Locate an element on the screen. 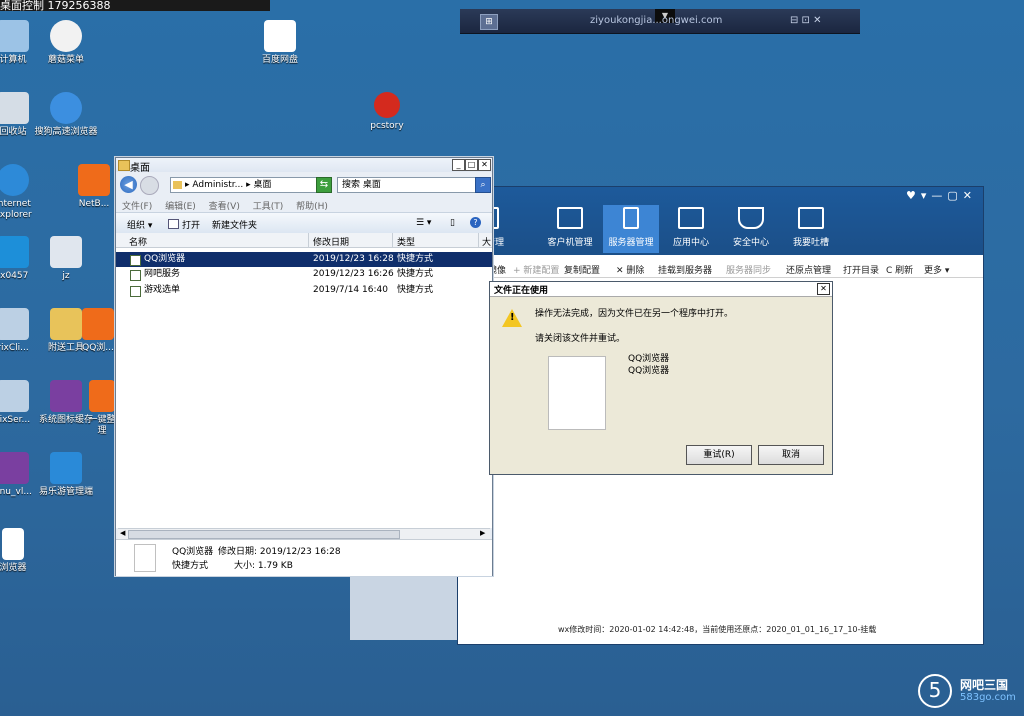  help-icon: ? is located at coordinates (475, 222).